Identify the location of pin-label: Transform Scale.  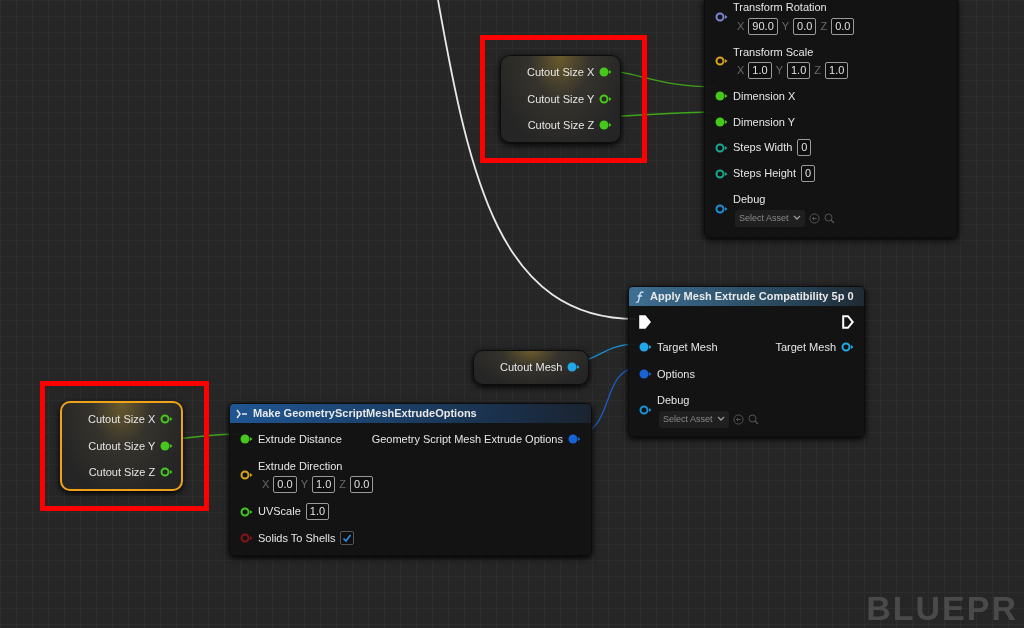
(774, 52).